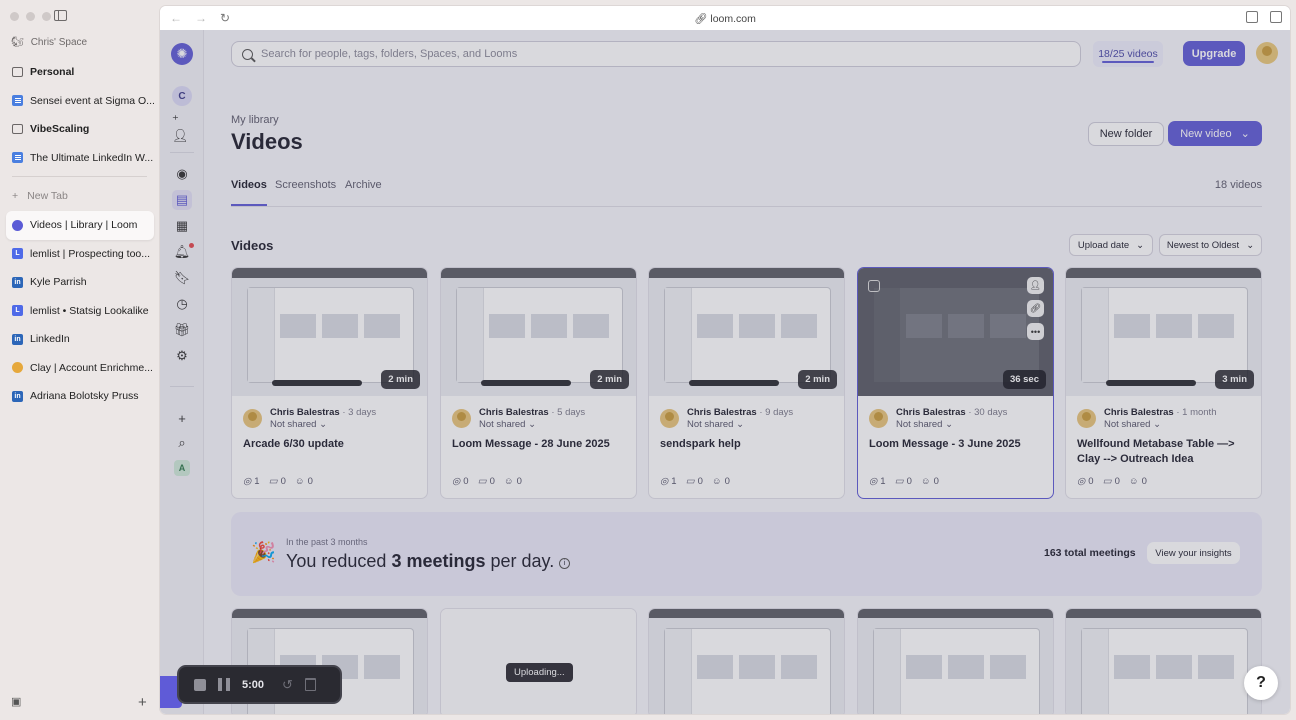 Image resolution: width=1296 pixels, height=720 pixels. I want to click on sidebar-toggle-icon, so click(60, 15).